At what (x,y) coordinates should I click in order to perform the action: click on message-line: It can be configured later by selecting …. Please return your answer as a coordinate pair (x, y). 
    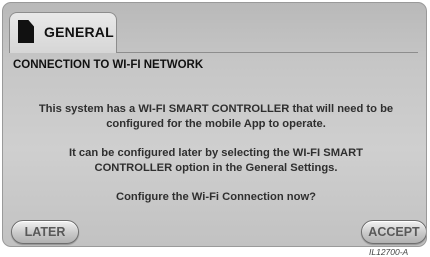
    Looking at the image, I should click on (216, 153).